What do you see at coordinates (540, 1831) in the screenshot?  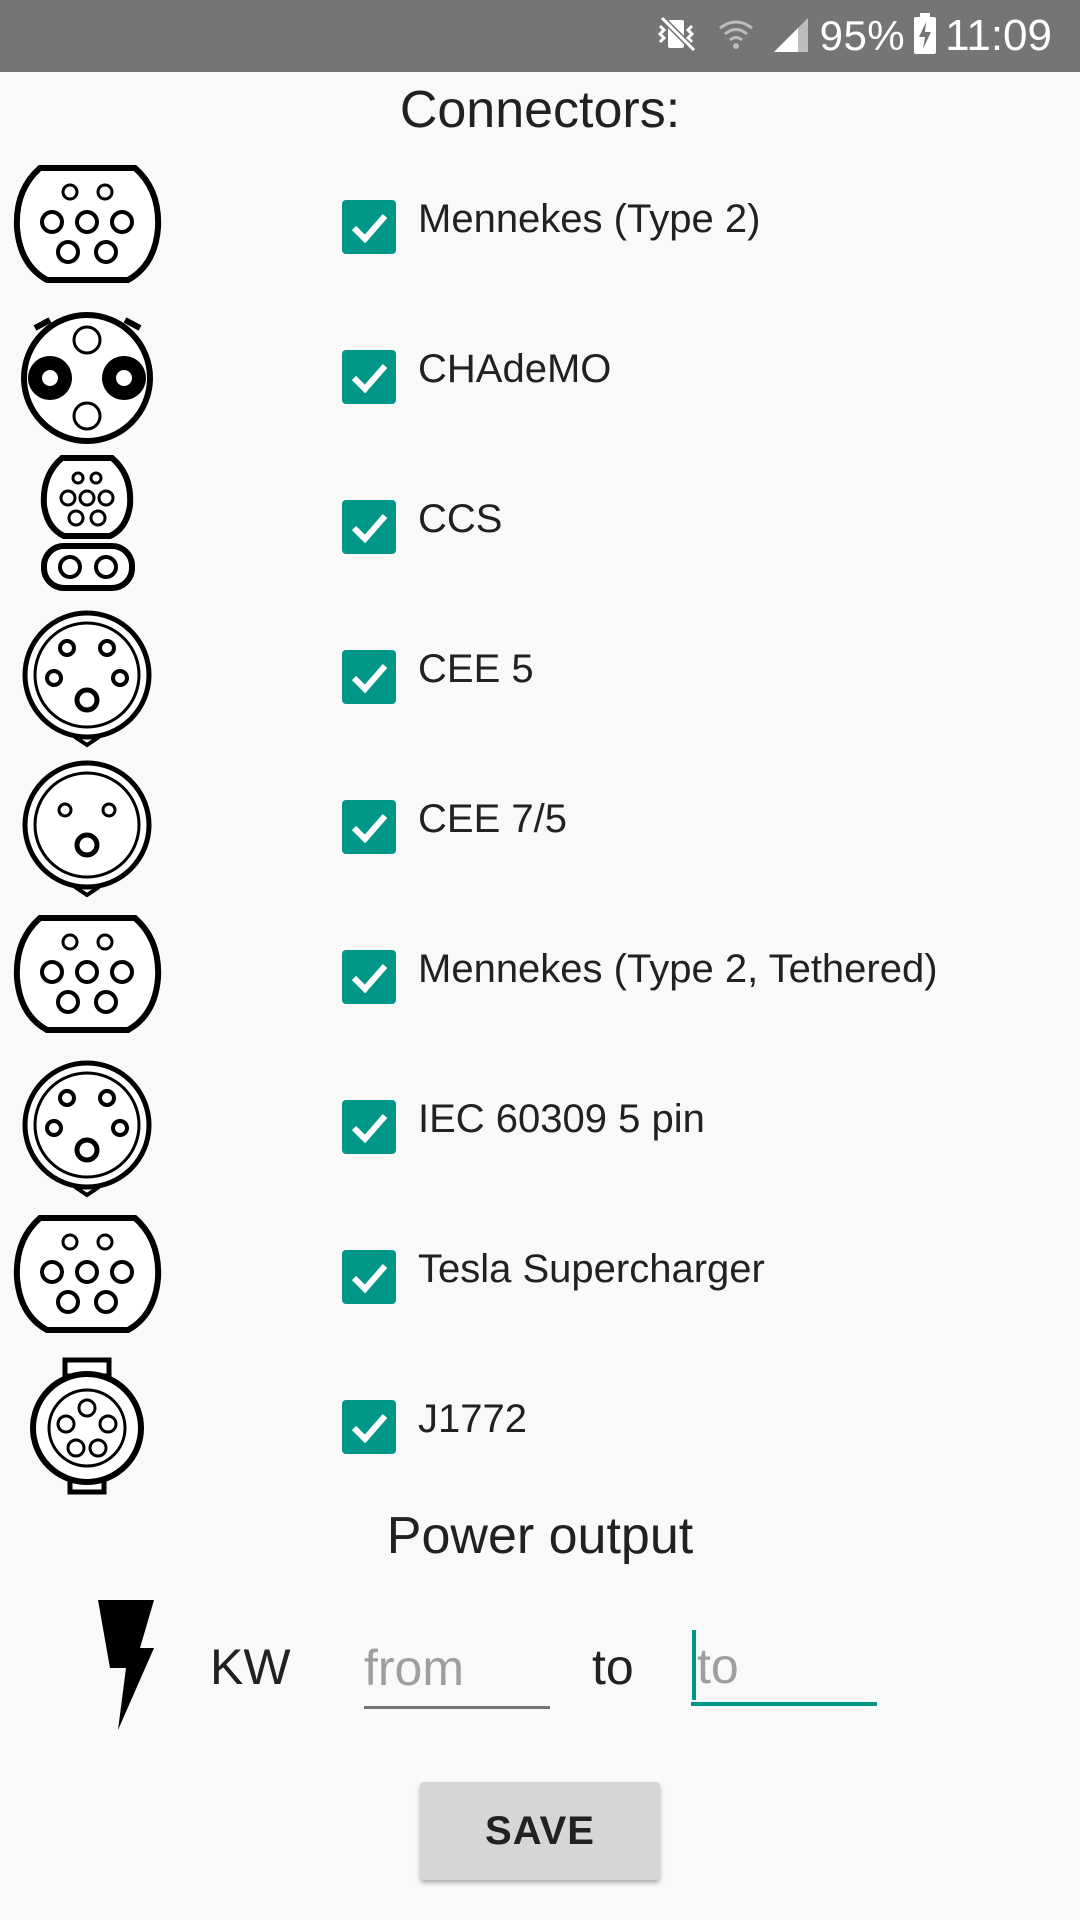 I see `save-button: SAVE` at bounding box center [540, 1831].